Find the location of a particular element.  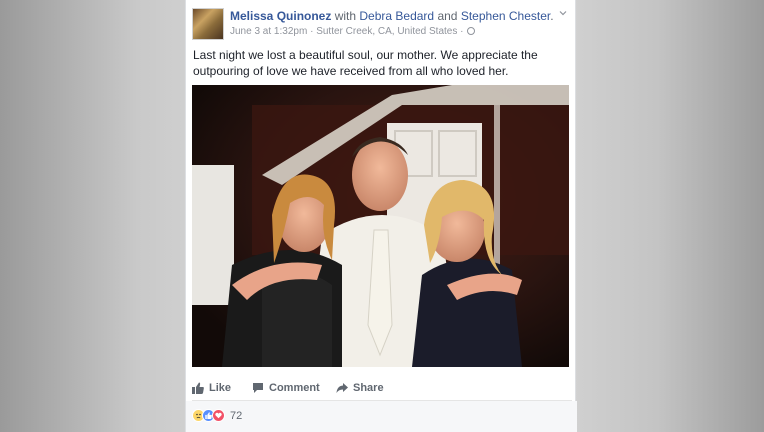

reaction-count: 72 is located at coordinates (236, 415).